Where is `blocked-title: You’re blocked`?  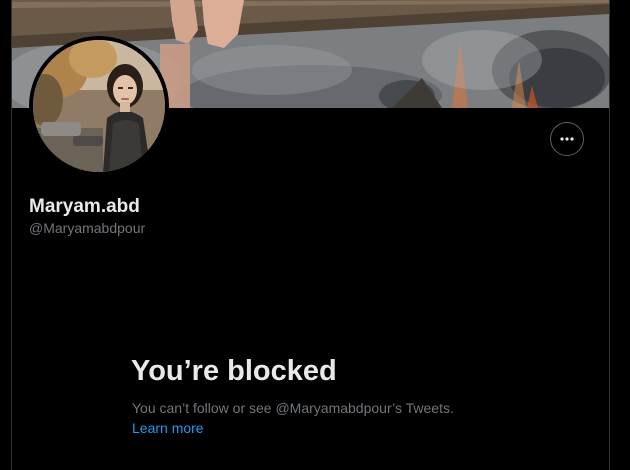 blocked-title: You’re blocked is located at coordinates (234, 371).